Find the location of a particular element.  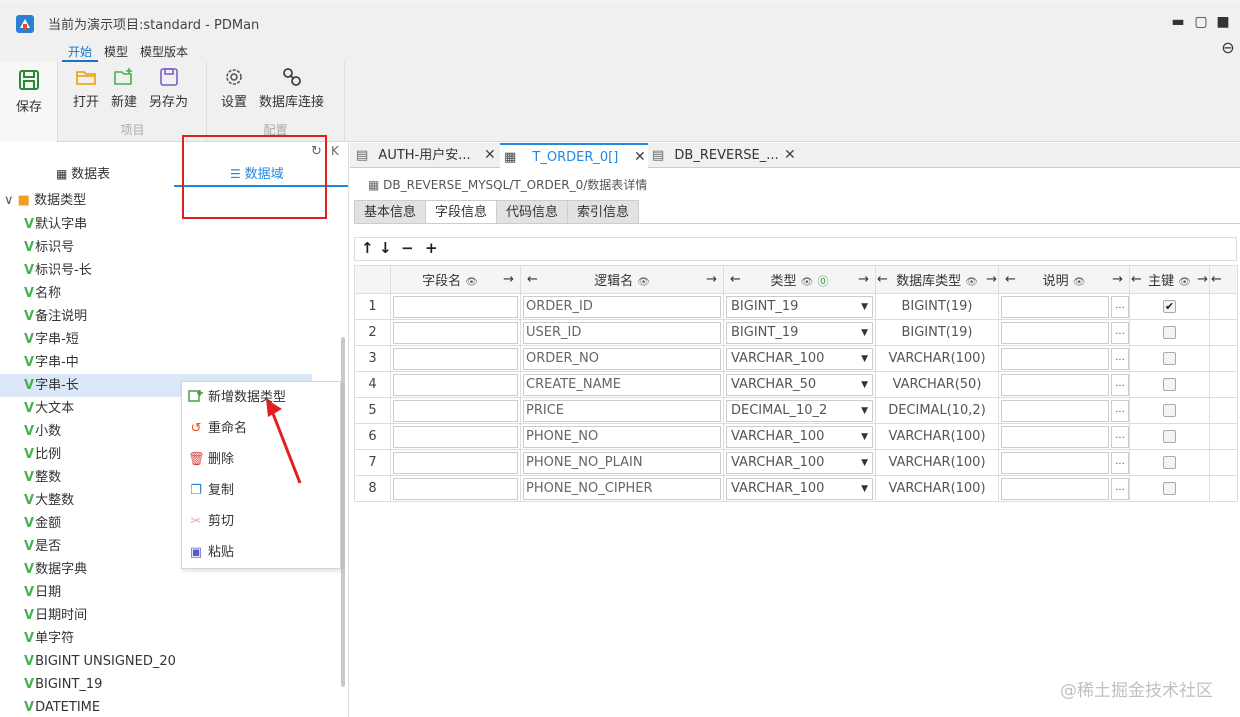

tree-item: V字串-短 is located at coordinates (180, 339).